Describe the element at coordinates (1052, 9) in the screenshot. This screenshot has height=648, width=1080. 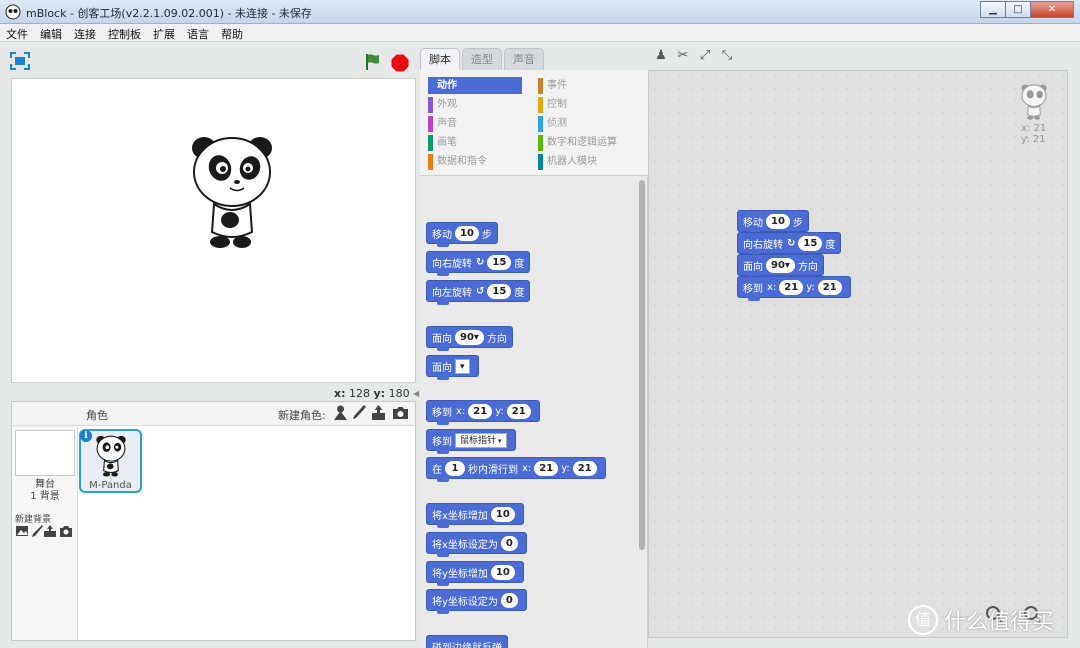
I see `close-button: ✕` at that location.